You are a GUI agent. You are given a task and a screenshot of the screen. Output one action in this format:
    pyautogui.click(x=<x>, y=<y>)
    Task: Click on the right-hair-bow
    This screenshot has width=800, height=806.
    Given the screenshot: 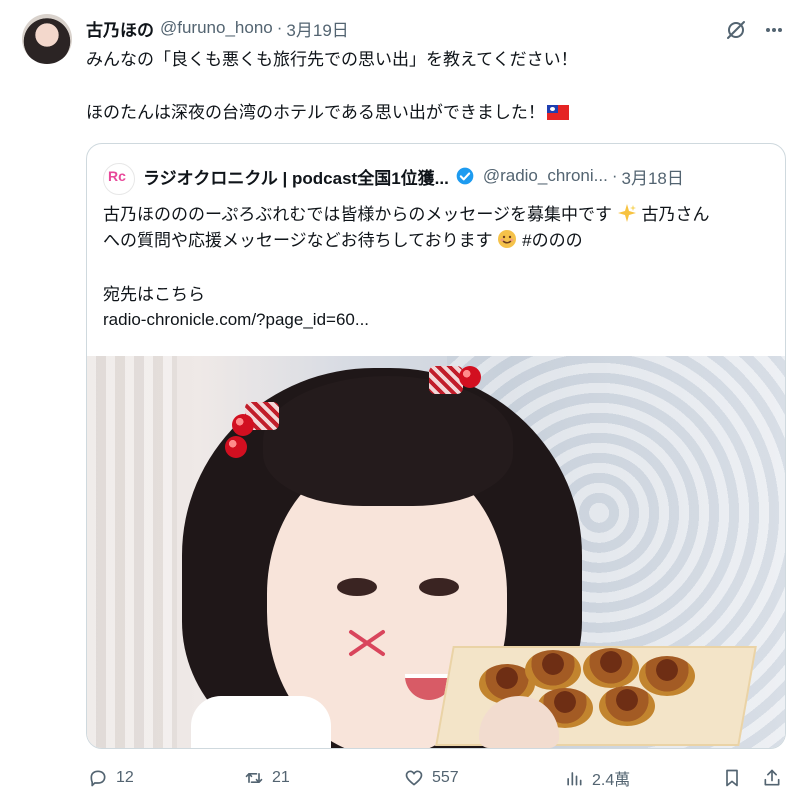 What is the action you would take?
    pyautogui.click(x=446, y=380)
    